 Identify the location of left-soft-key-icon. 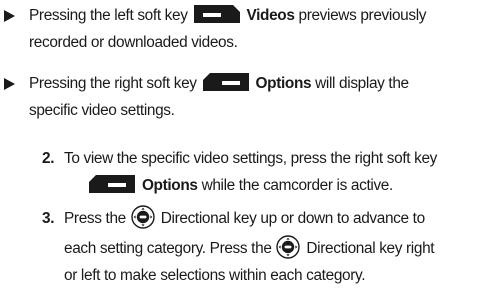
(216, 14).